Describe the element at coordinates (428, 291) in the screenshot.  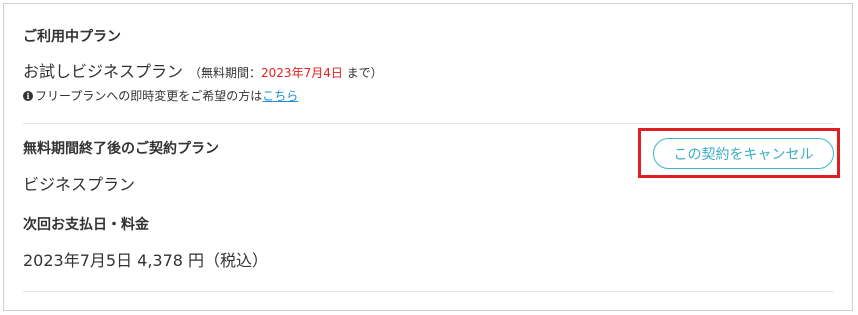
I see `bottom-divider` at that location.